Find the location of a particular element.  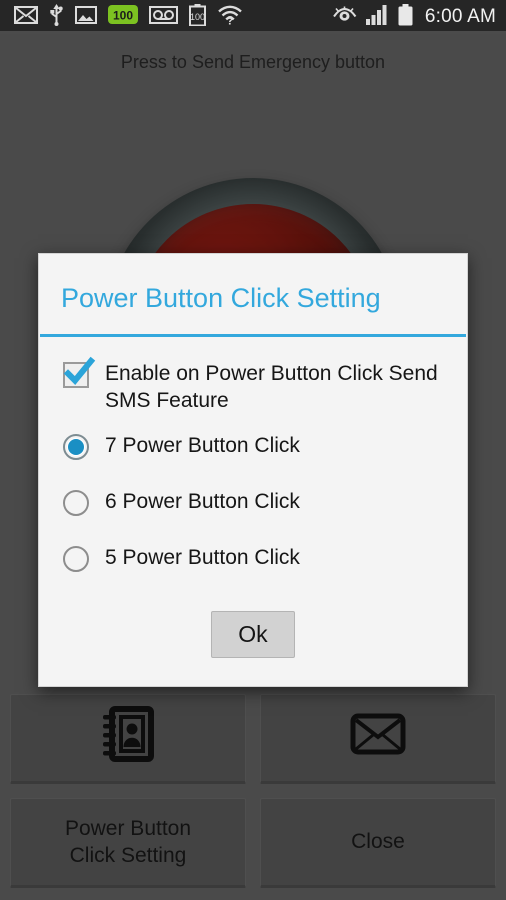

enable-sms-feature-checkbox is located at coordinates (79, 372).